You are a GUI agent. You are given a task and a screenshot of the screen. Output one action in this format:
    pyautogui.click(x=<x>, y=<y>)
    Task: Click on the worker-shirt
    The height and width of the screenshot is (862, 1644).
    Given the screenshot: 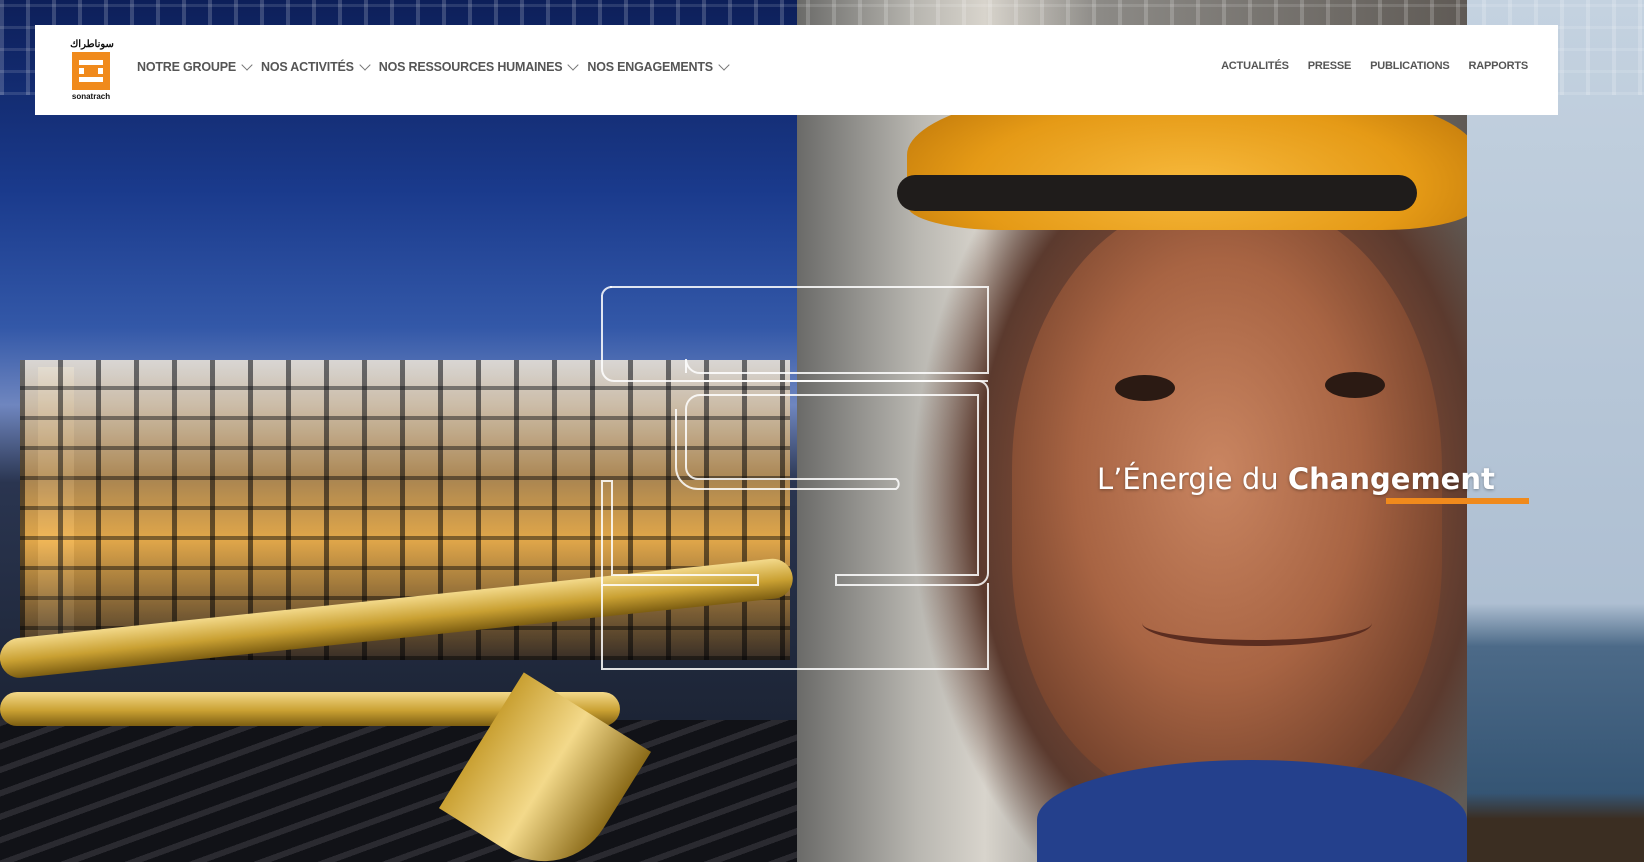 What is the action you would take?
    pyautogui.click(x=1252, y=811)
    